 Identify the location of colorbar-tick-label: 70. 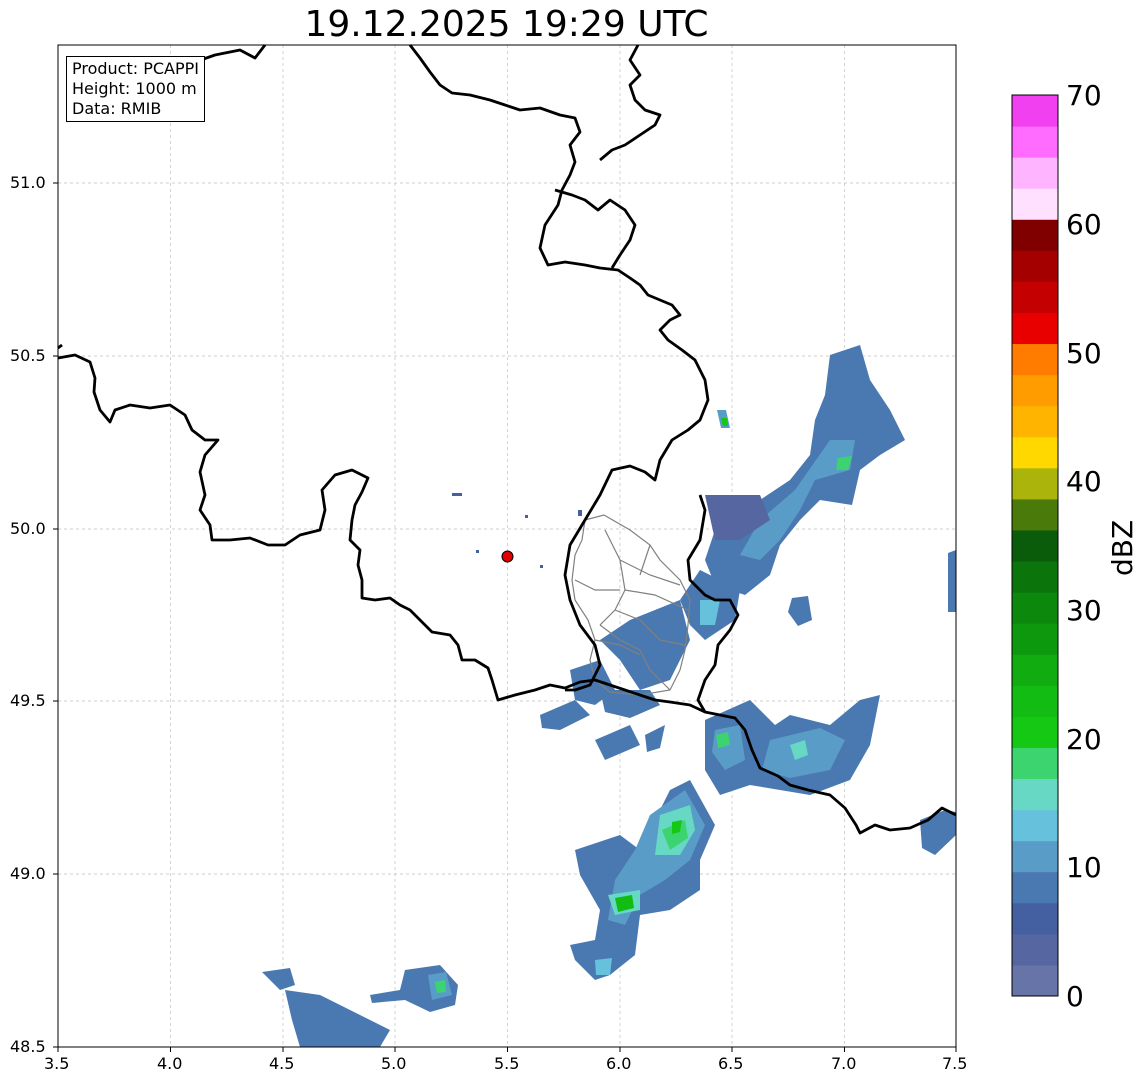
(1084, 95).